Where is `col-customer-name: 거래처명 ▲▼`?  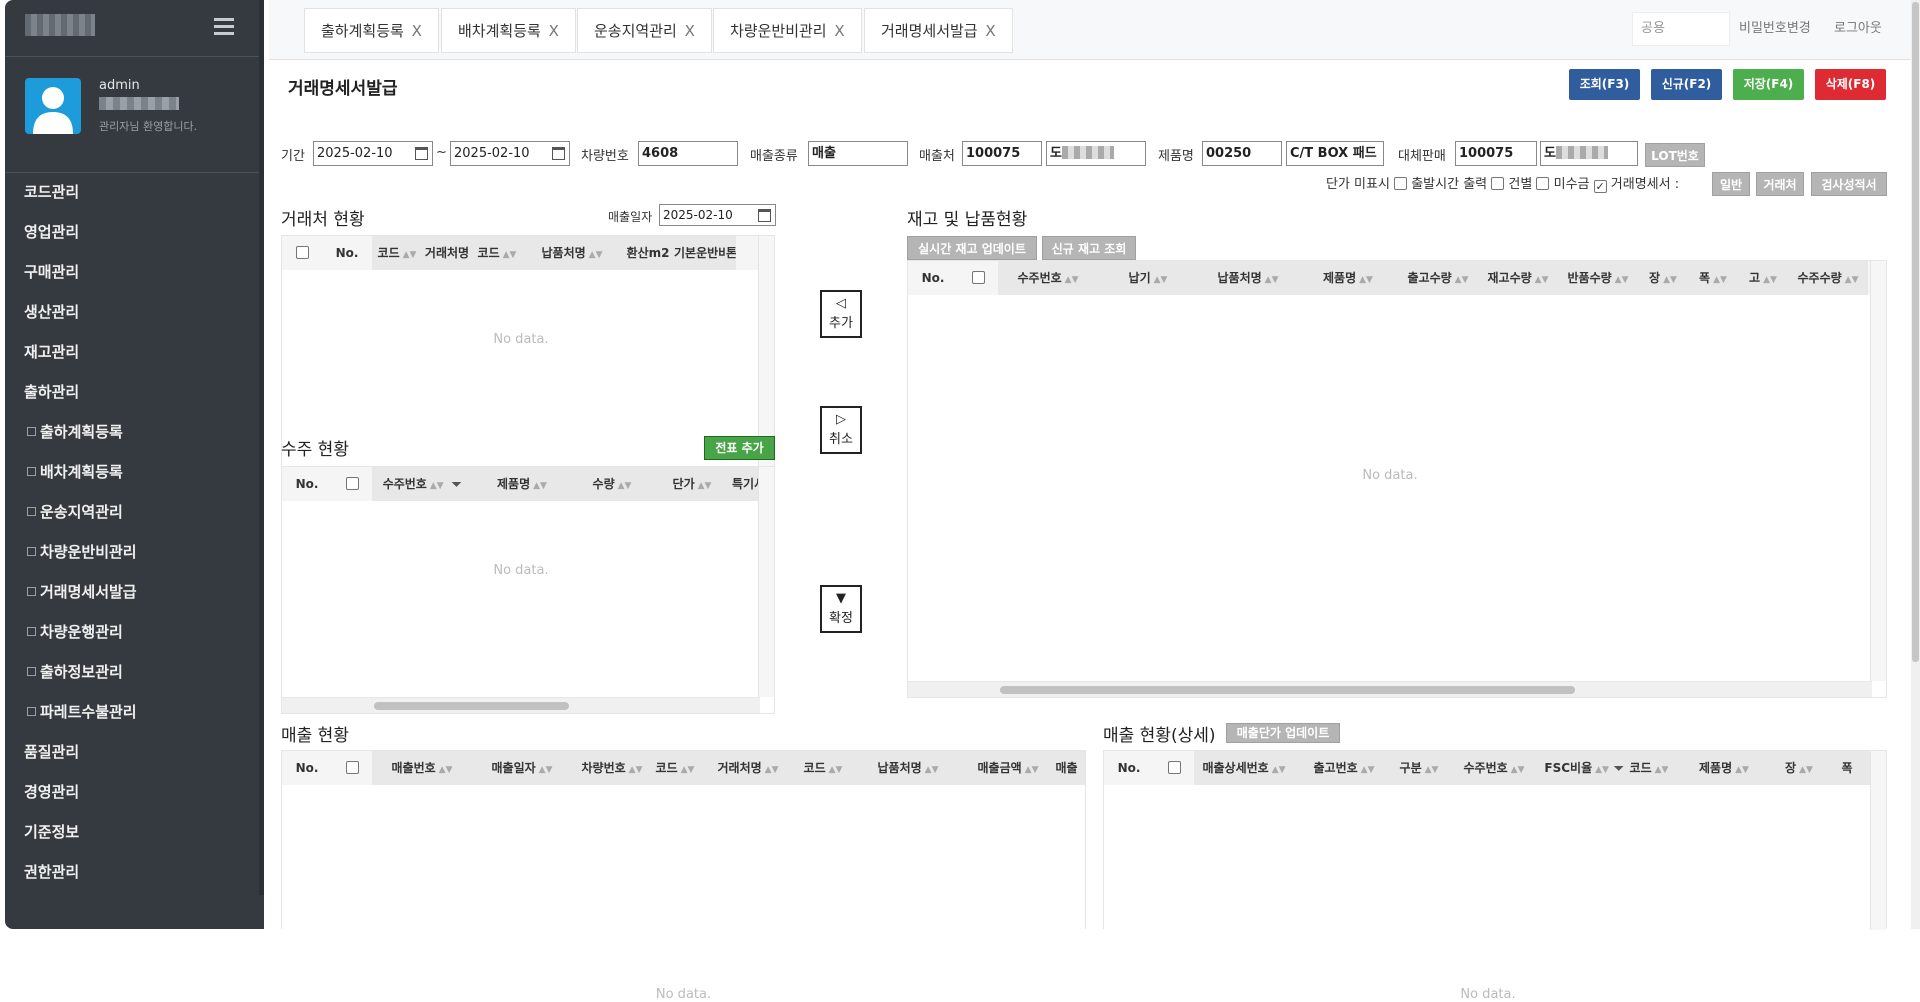 col-customer-name: 거래처명 ▲▼ is located at coordinates (748, 768).